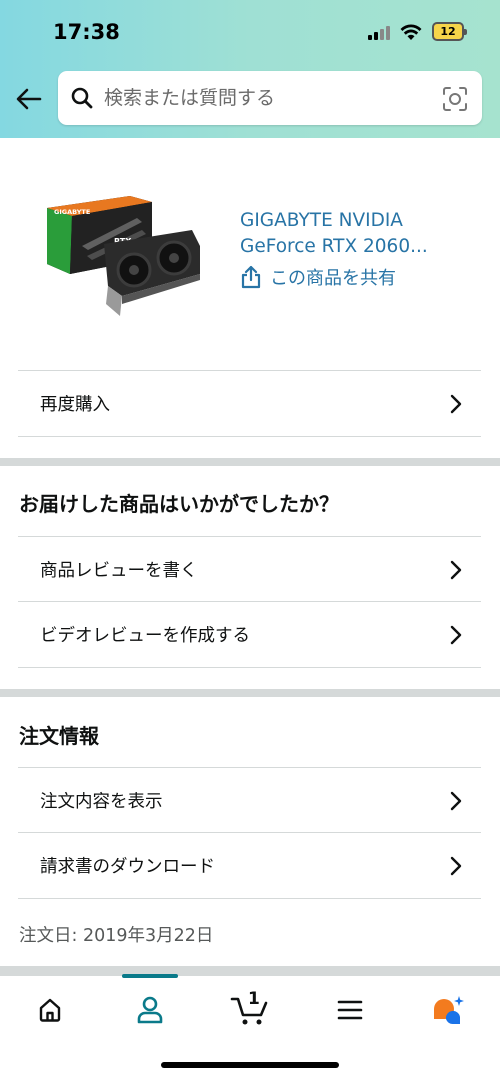 This screenshot has height=1080, width=500. Describe the element at coordinates (250, 69) in the screenshot. I see `header: 17:38 12` at that location.